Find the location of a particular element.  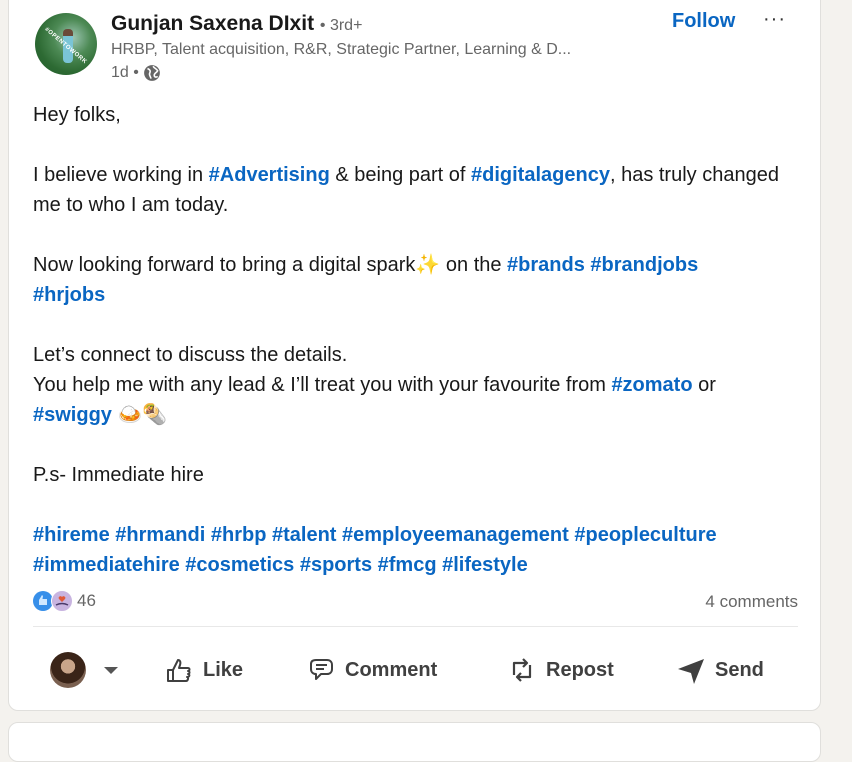

hashtag-link: #talent is located at coordinates (304, 535).